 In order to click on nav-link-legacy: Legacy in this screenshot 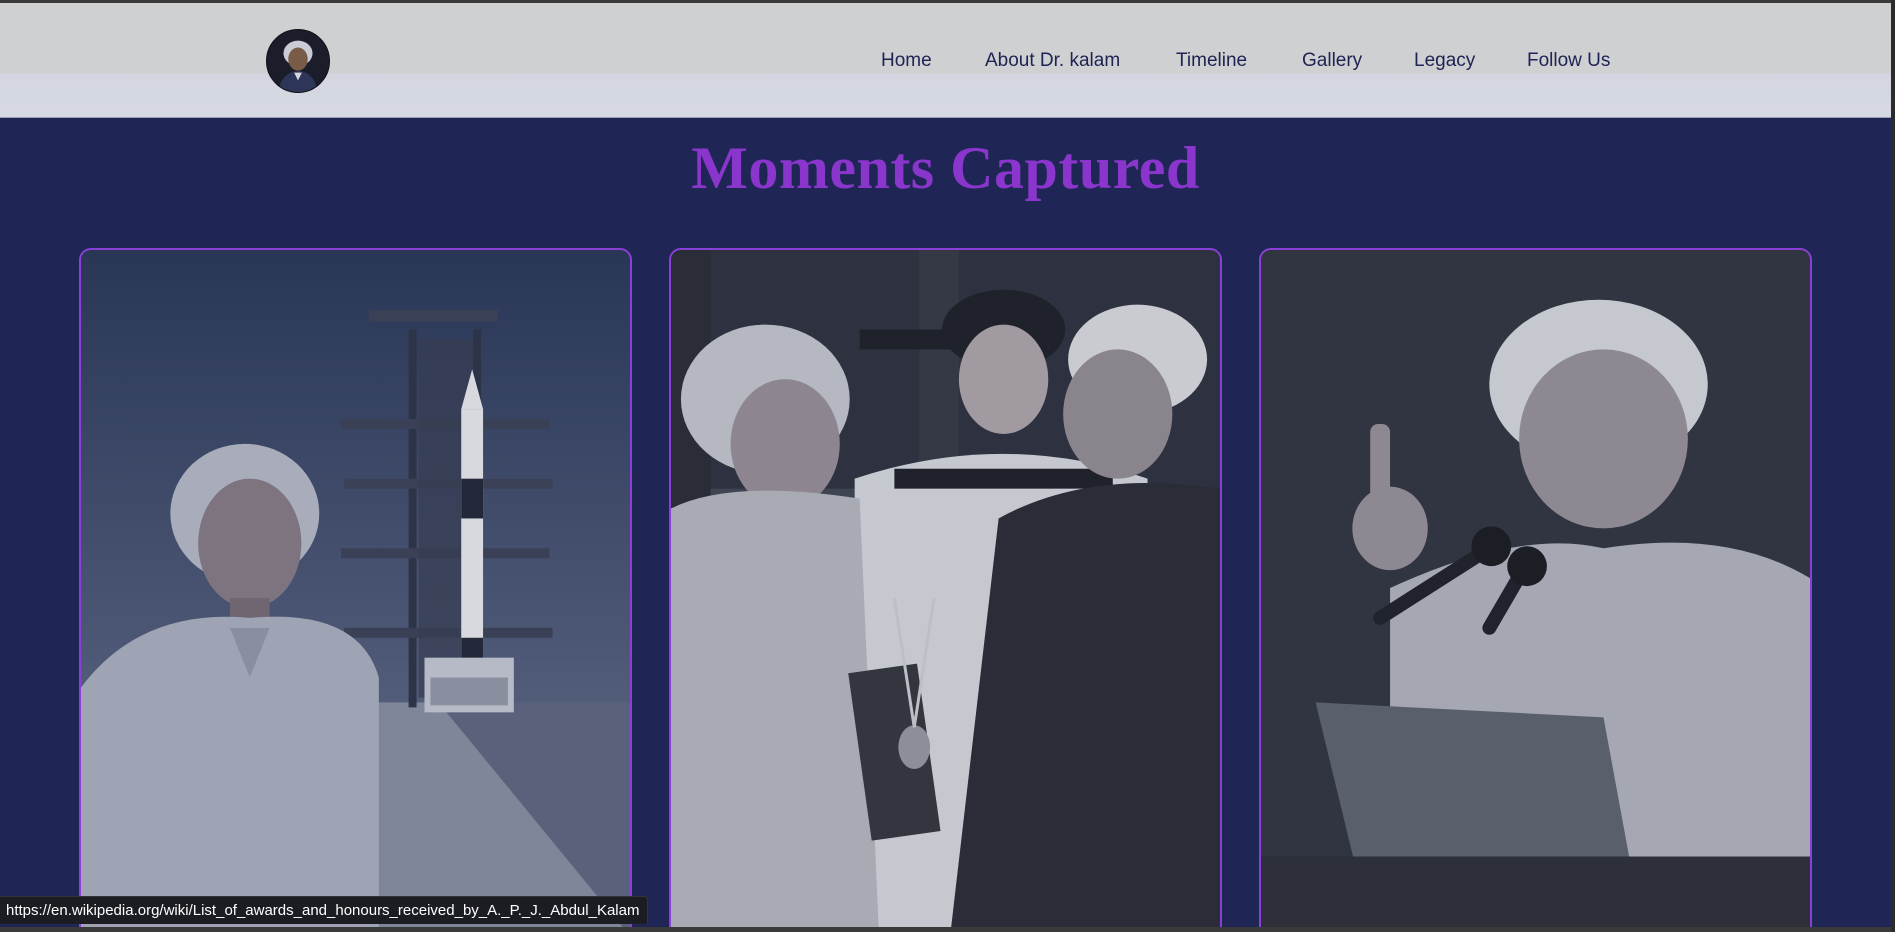, I will do `click(1444, 61)`.